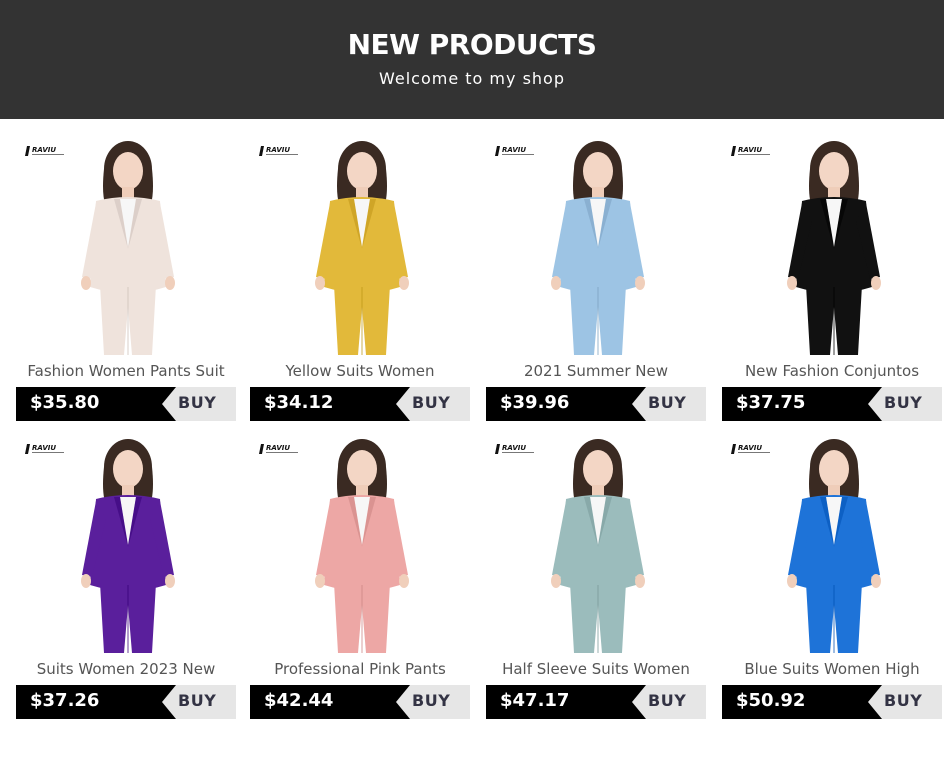 The height and width of the screenshot is (757, 944). I want to click on product-card: RAVIU Blue Suits Women High $50.92 BUY, so click(832, 580).